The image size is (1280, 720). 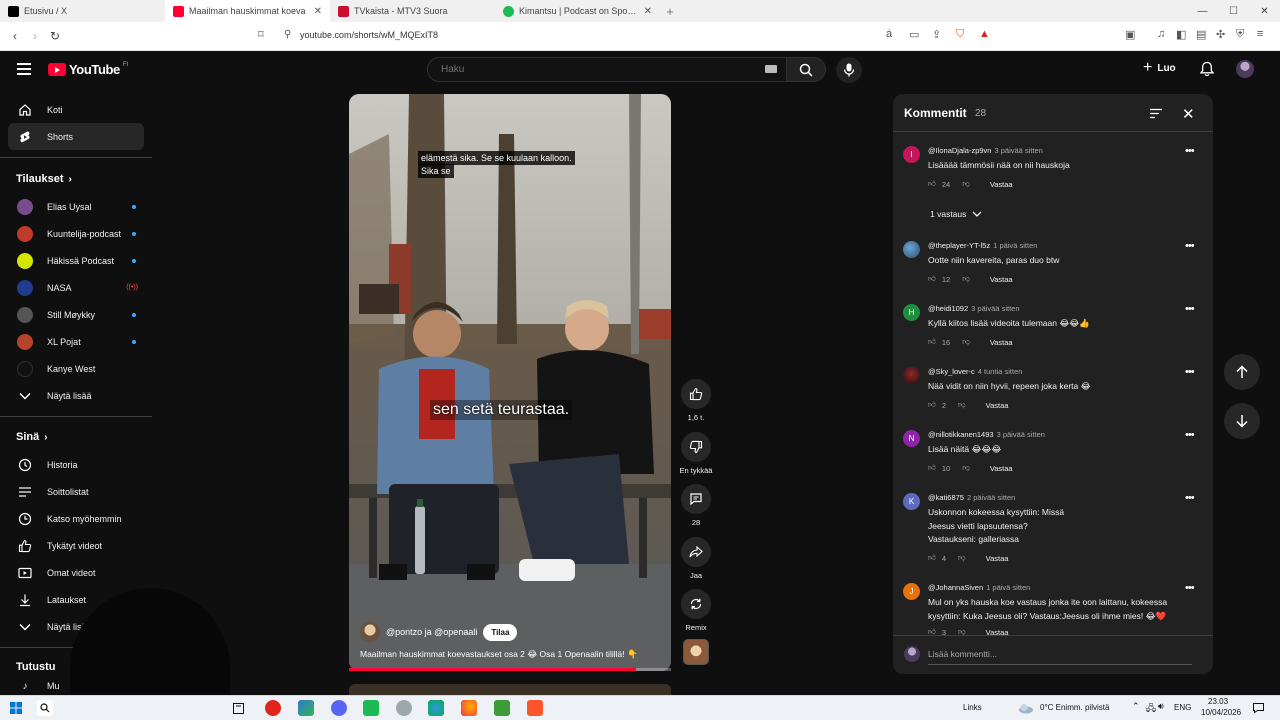 I want to click on share-action: Jaa, so click(x=696, y=558).